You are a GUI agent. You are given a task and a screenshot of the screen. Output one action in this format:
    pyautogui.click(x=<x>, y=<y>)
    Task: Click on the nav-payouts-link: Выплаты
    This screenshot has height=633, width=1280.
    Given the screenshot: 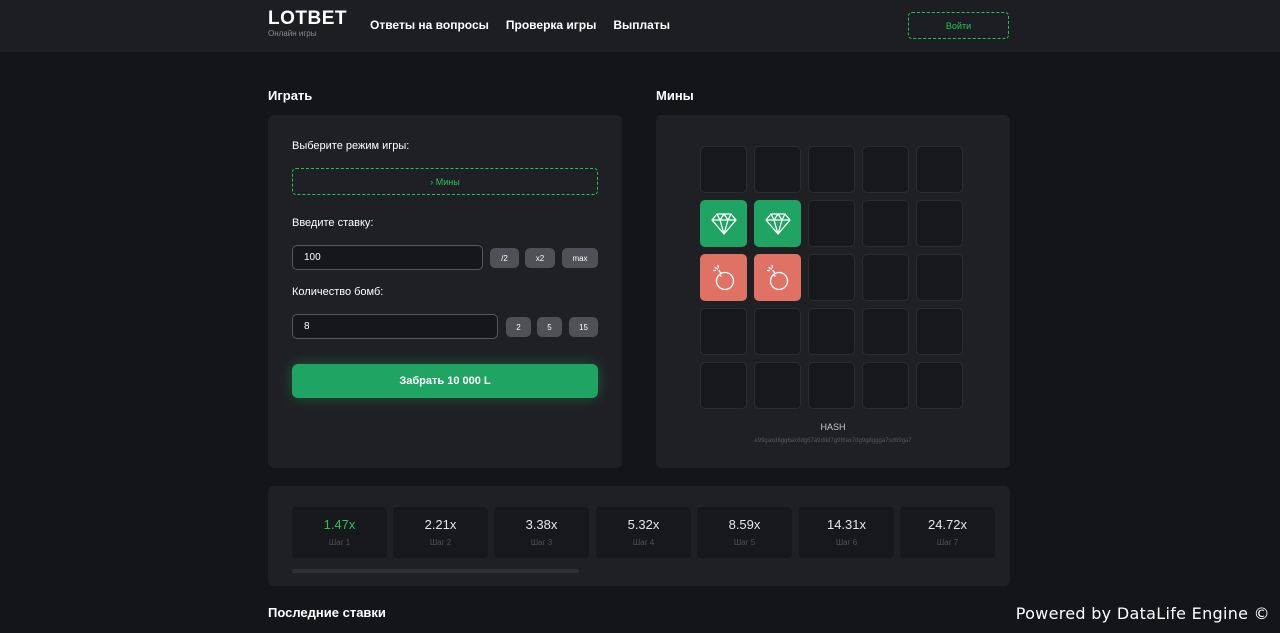 What is the action you would take?
    pyautogui.click(x=641, y=25)
    